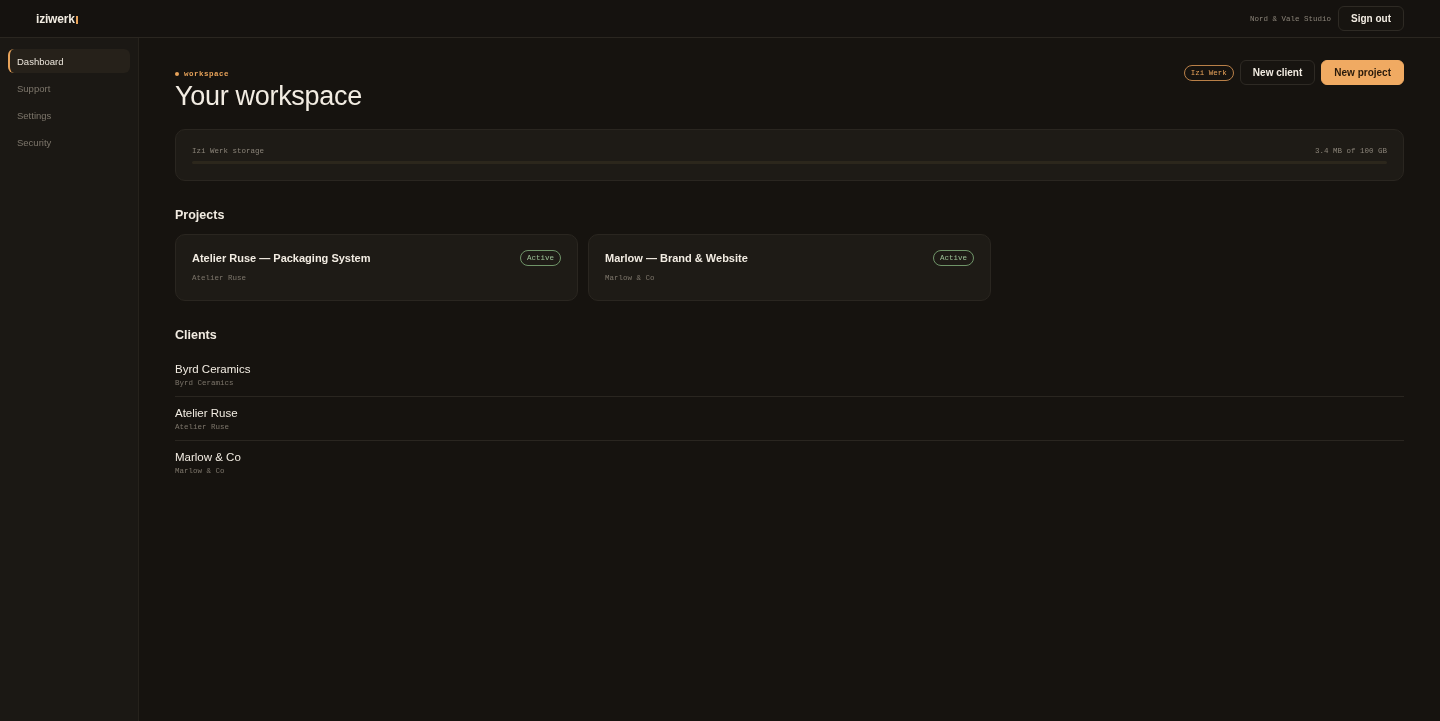  What do you see at coordinates (268, 96) in the screenshot?
I see `page-title: Your workspace` at bounding box center [268, 96].